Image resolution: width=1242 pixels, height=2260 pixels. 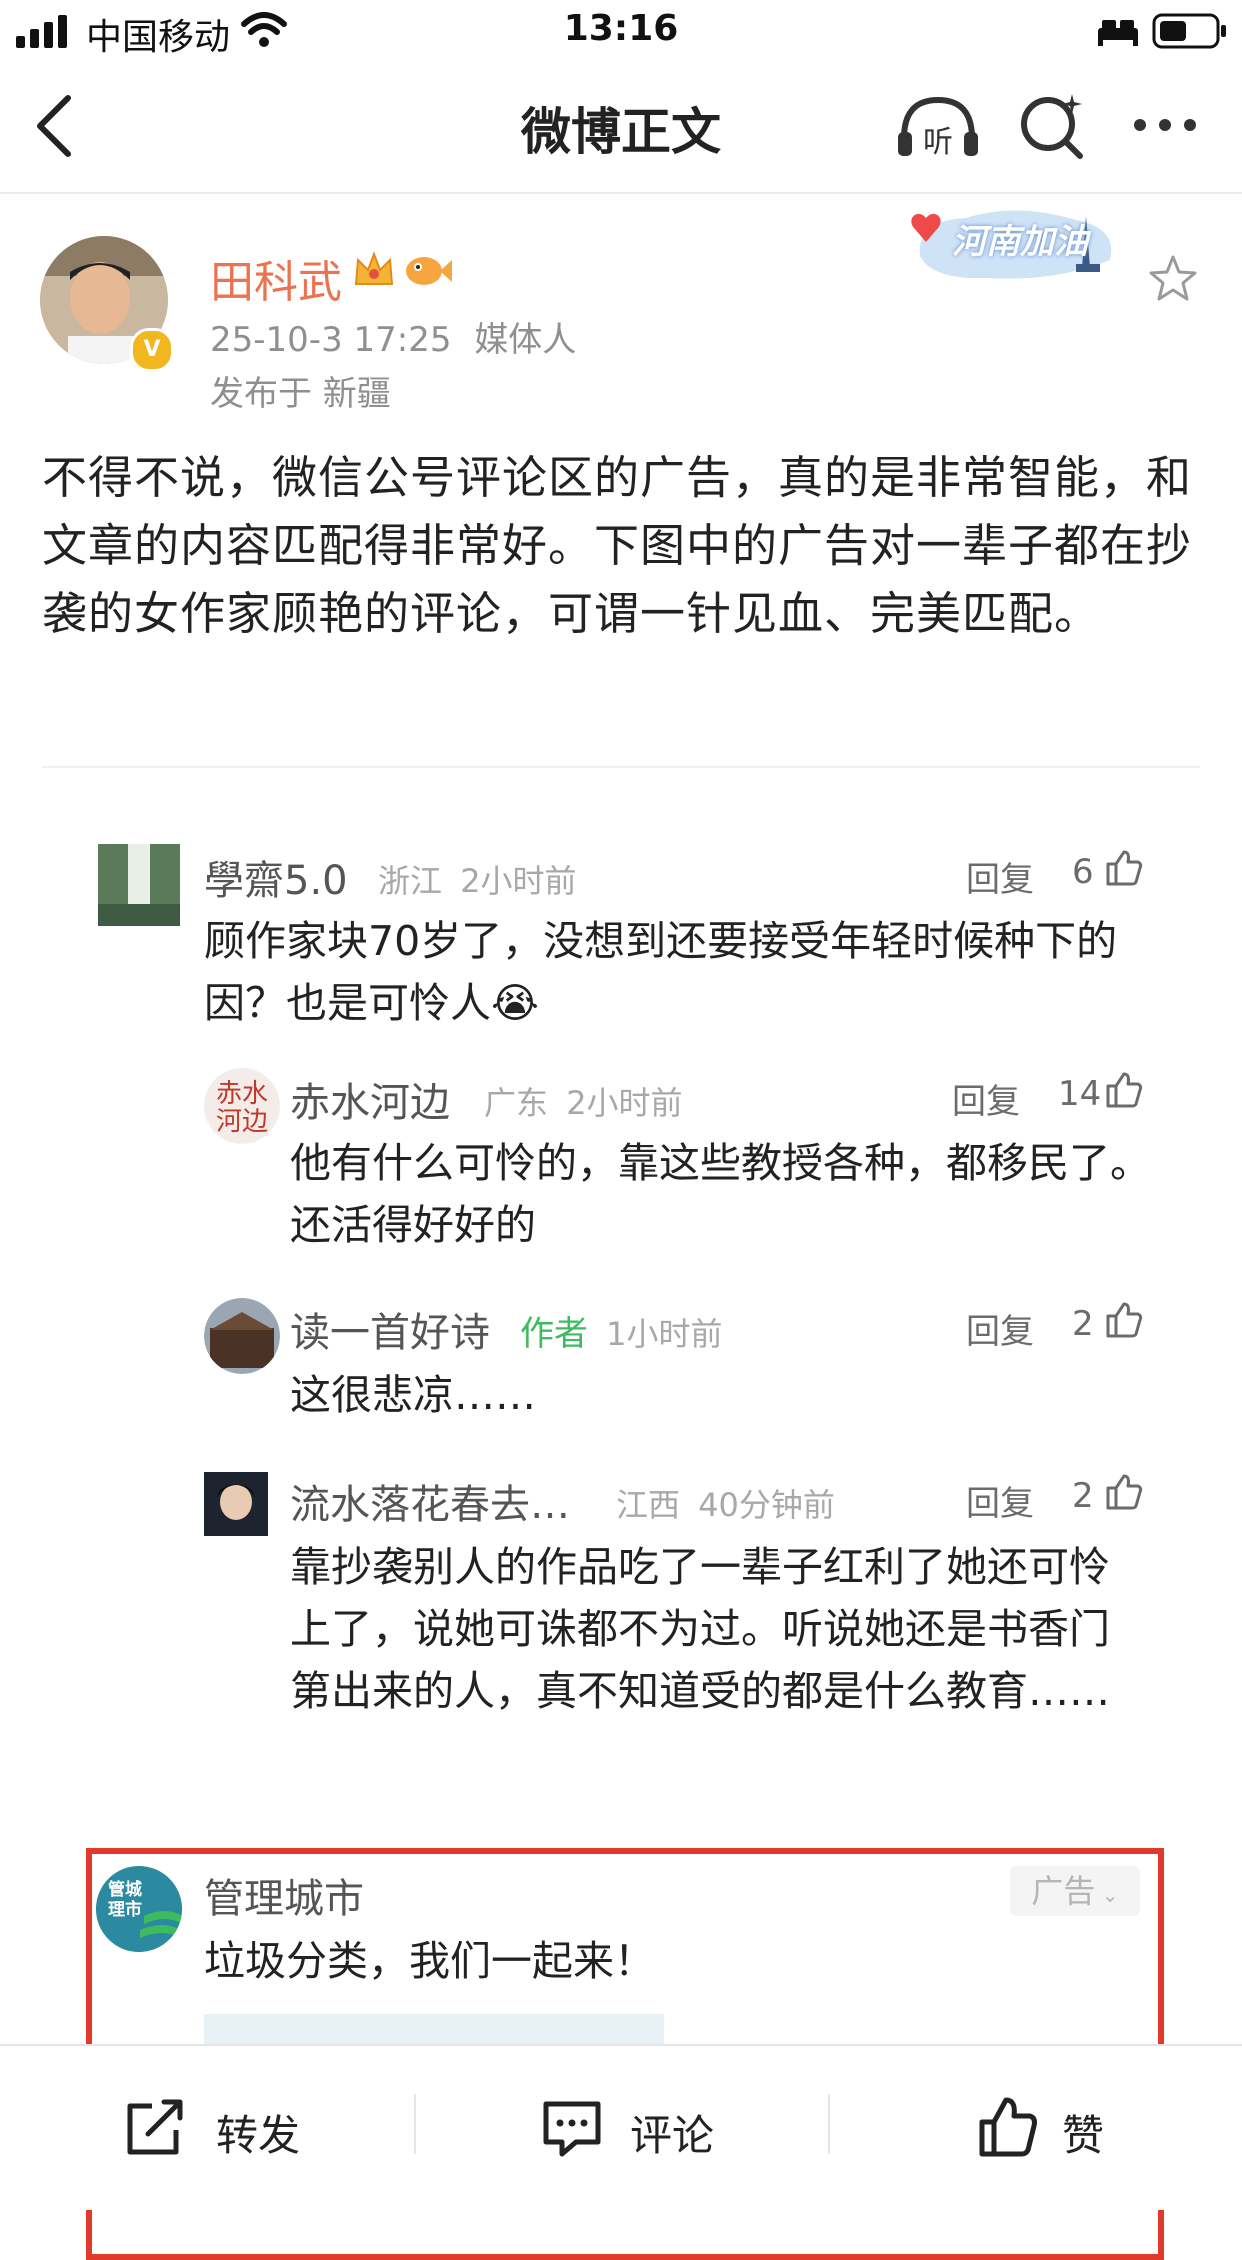 I want to click on star-favorite-icon, so click(x=1173, y=278).